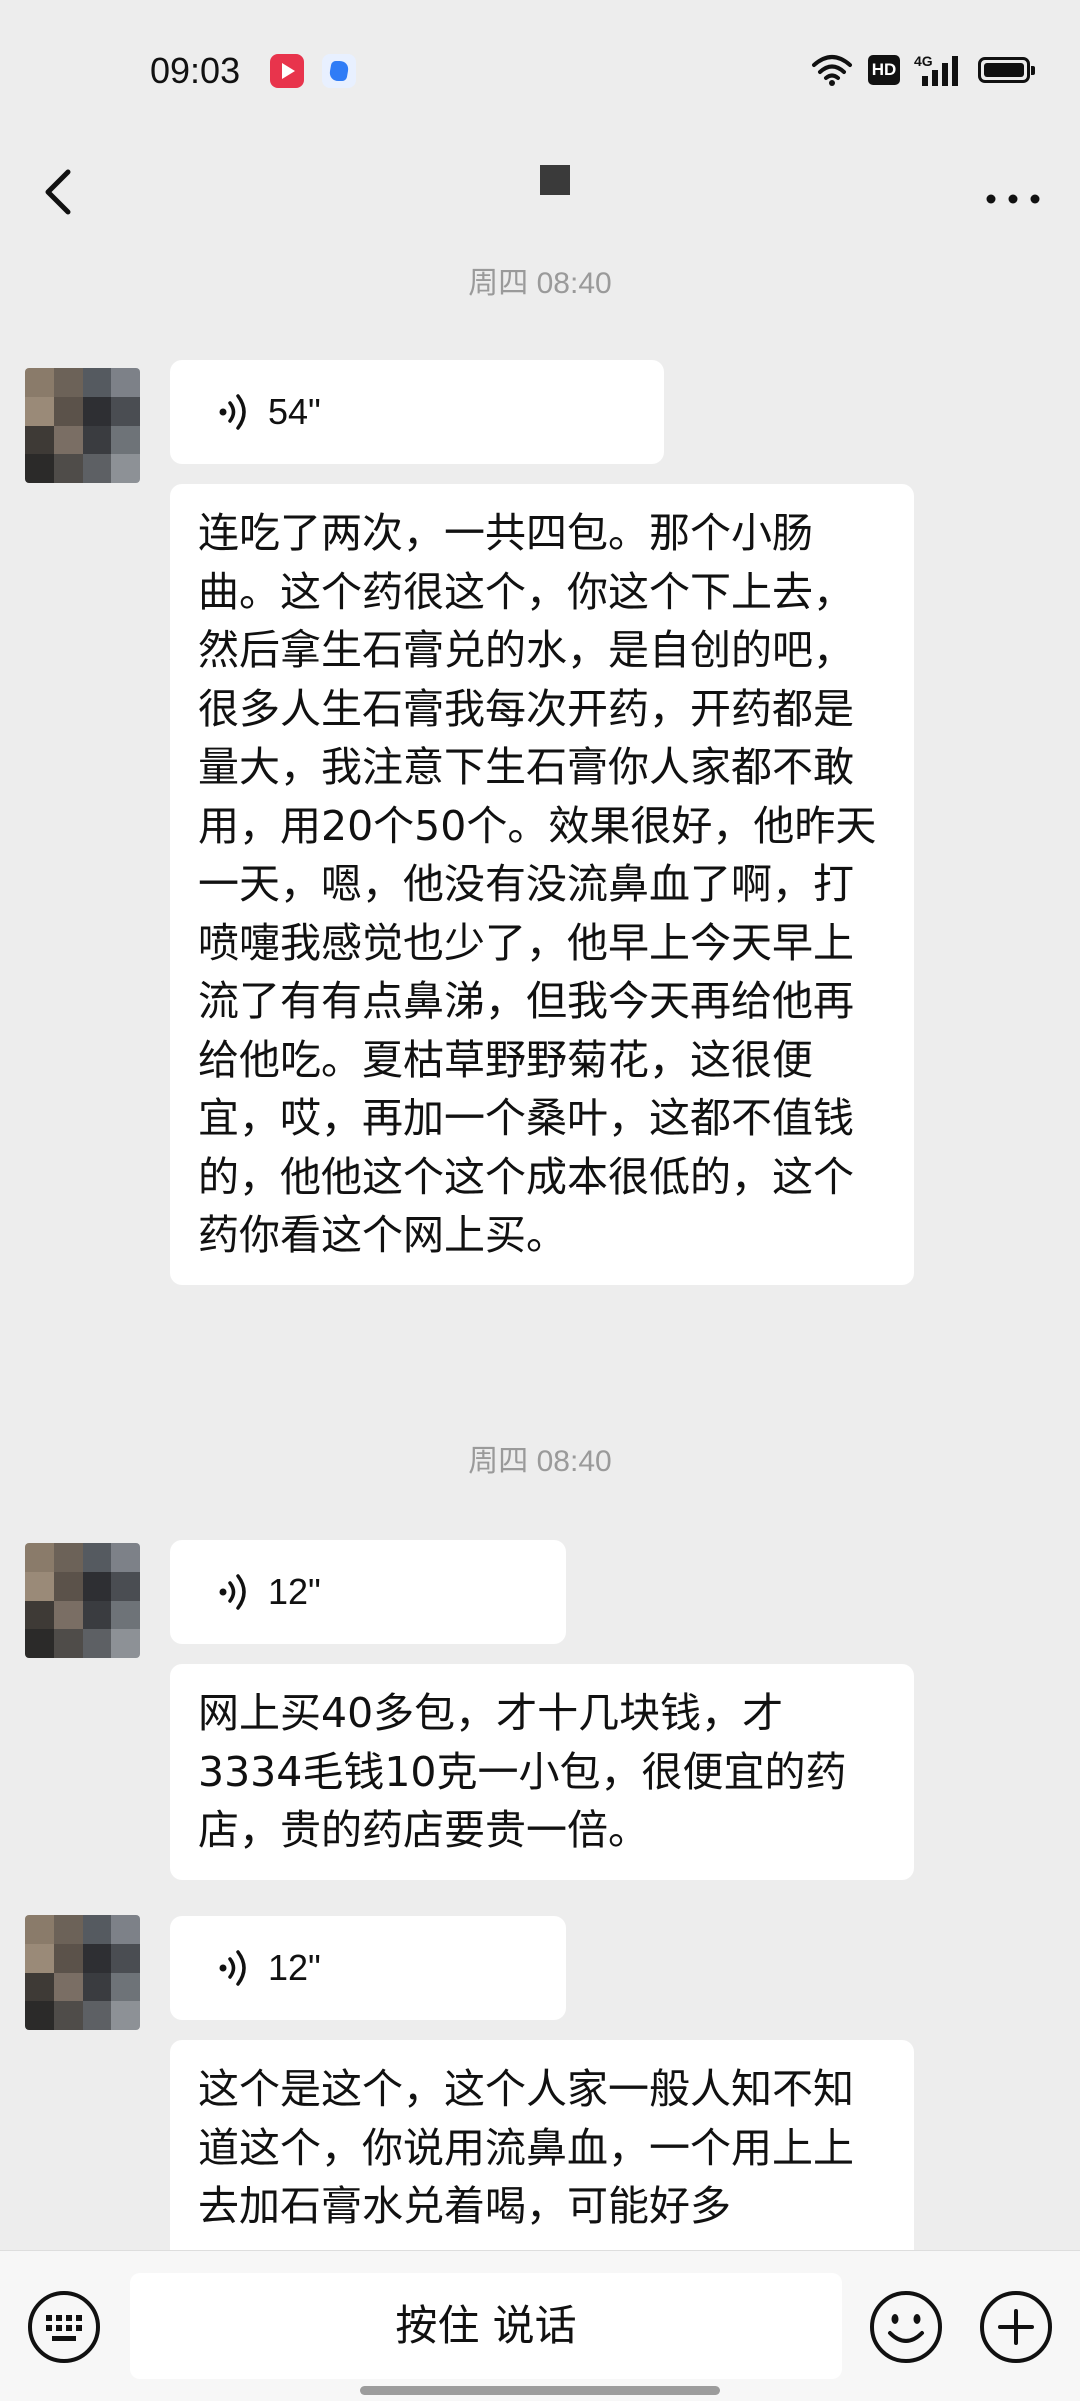  Describe the element at coordinates (1013, 187) in the screenshot. I see `more-dots-icon` at that location.